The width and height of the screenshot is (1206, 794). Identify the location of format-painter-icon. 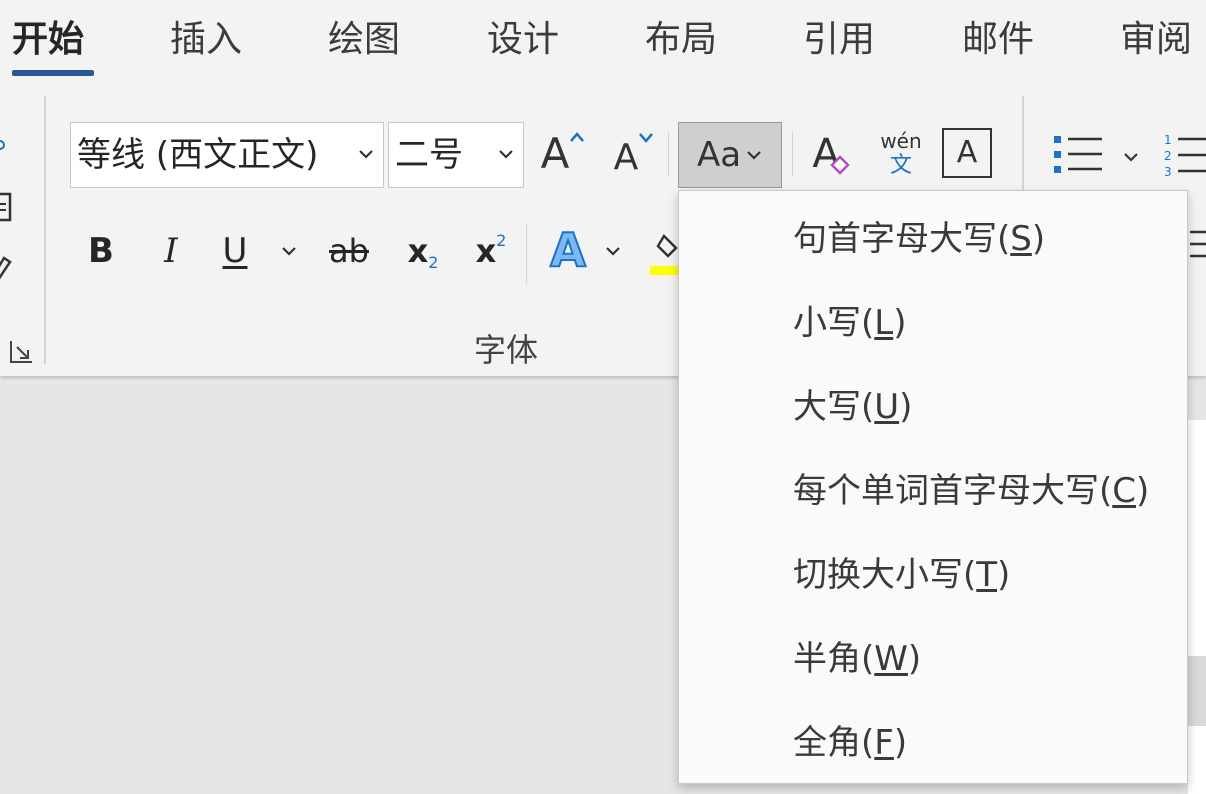
(7, 266).